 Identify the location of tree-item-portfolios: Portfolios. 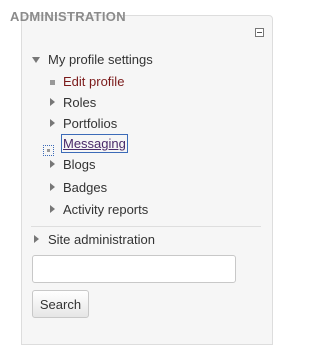
(84, 123).